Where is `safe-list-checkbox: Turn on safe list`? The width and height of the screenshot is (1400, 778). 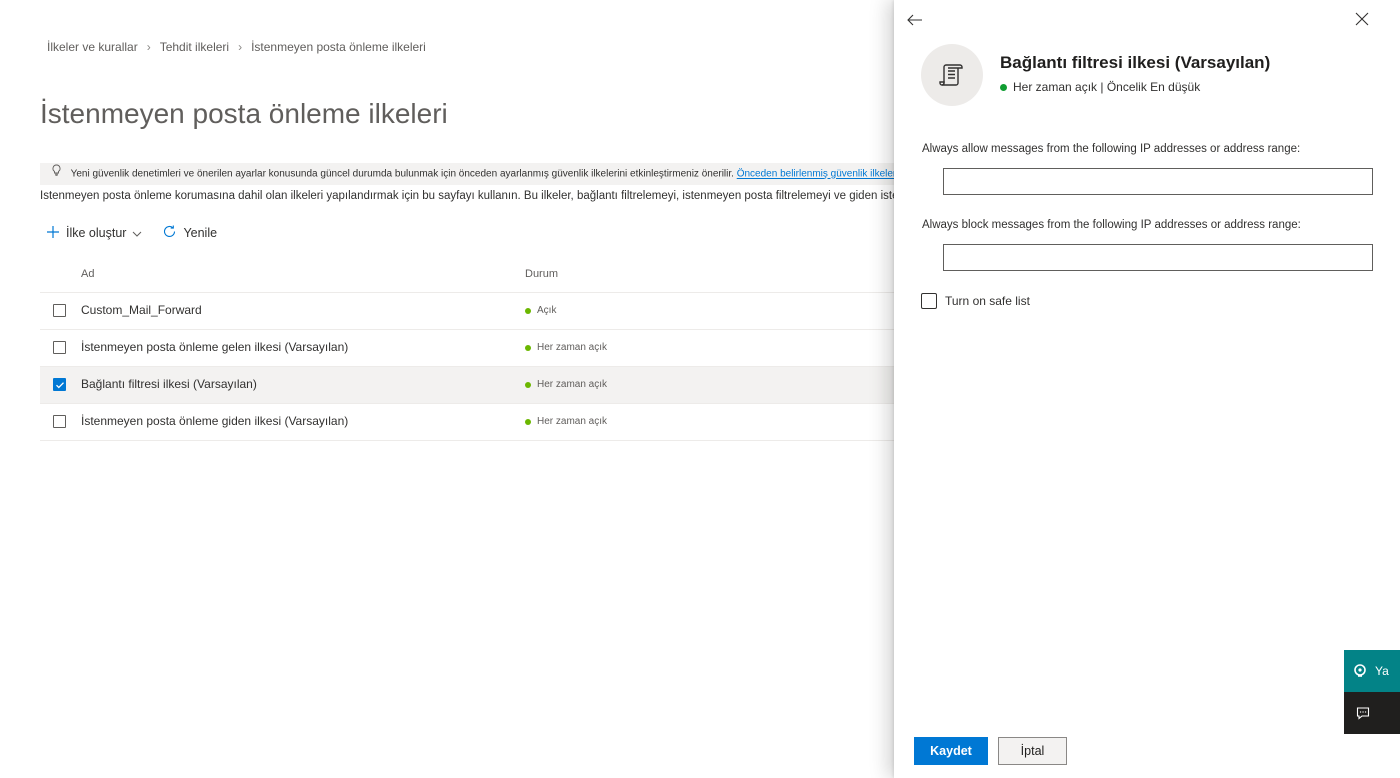
safe-list-checkbox: Turn on safe list is located at coordinates (975, 301).